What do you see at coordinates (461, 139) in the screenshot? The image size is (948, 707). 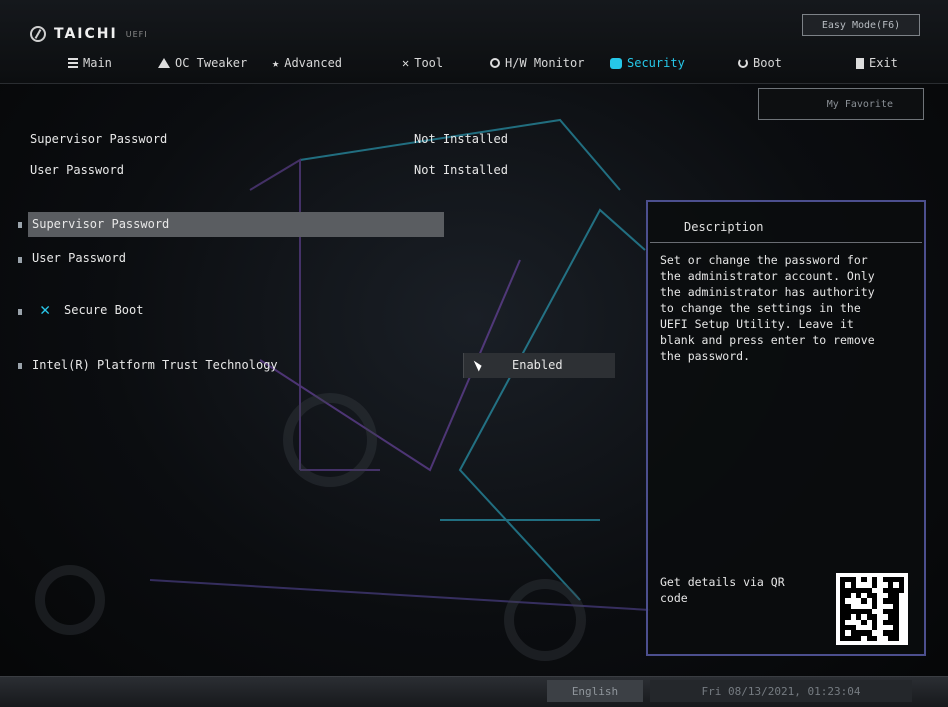 I see `supervisor-status-value: Not Installed` at bounding box center [461, 139].